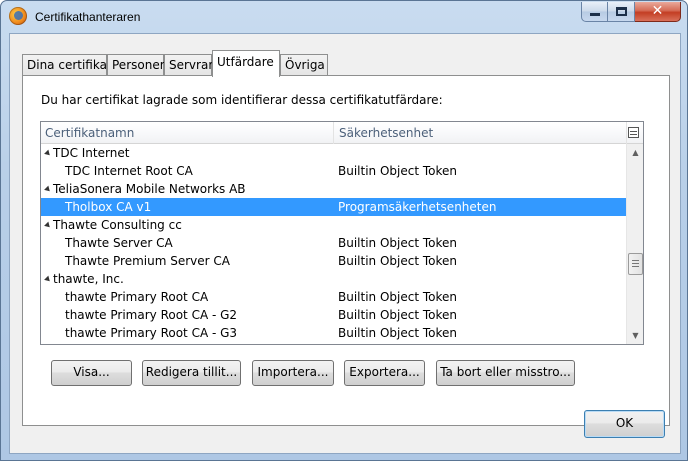 This screenshot has height=461, width=688. Describe the element at coordinates (633, 132) in the screenshot. I see `column-picker-icon` at that location.